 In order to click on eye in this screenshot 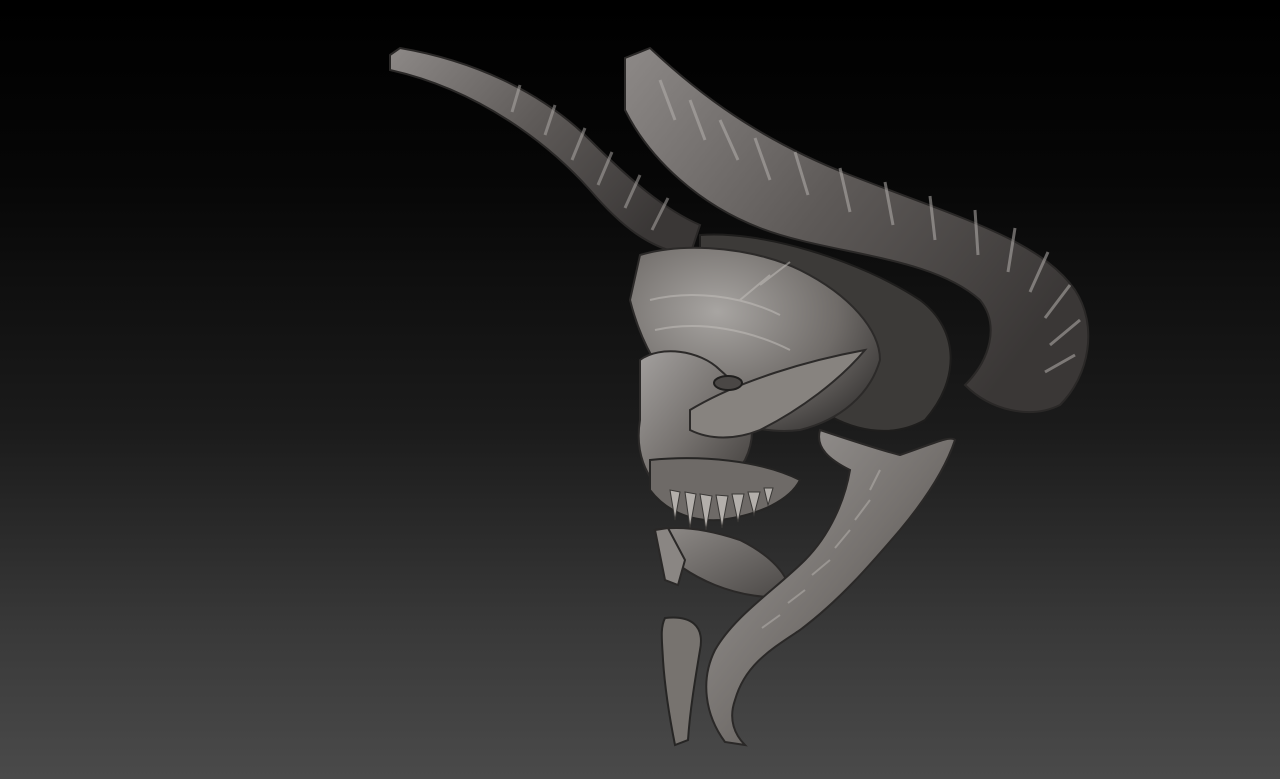, I will do `click(728, 383)`.